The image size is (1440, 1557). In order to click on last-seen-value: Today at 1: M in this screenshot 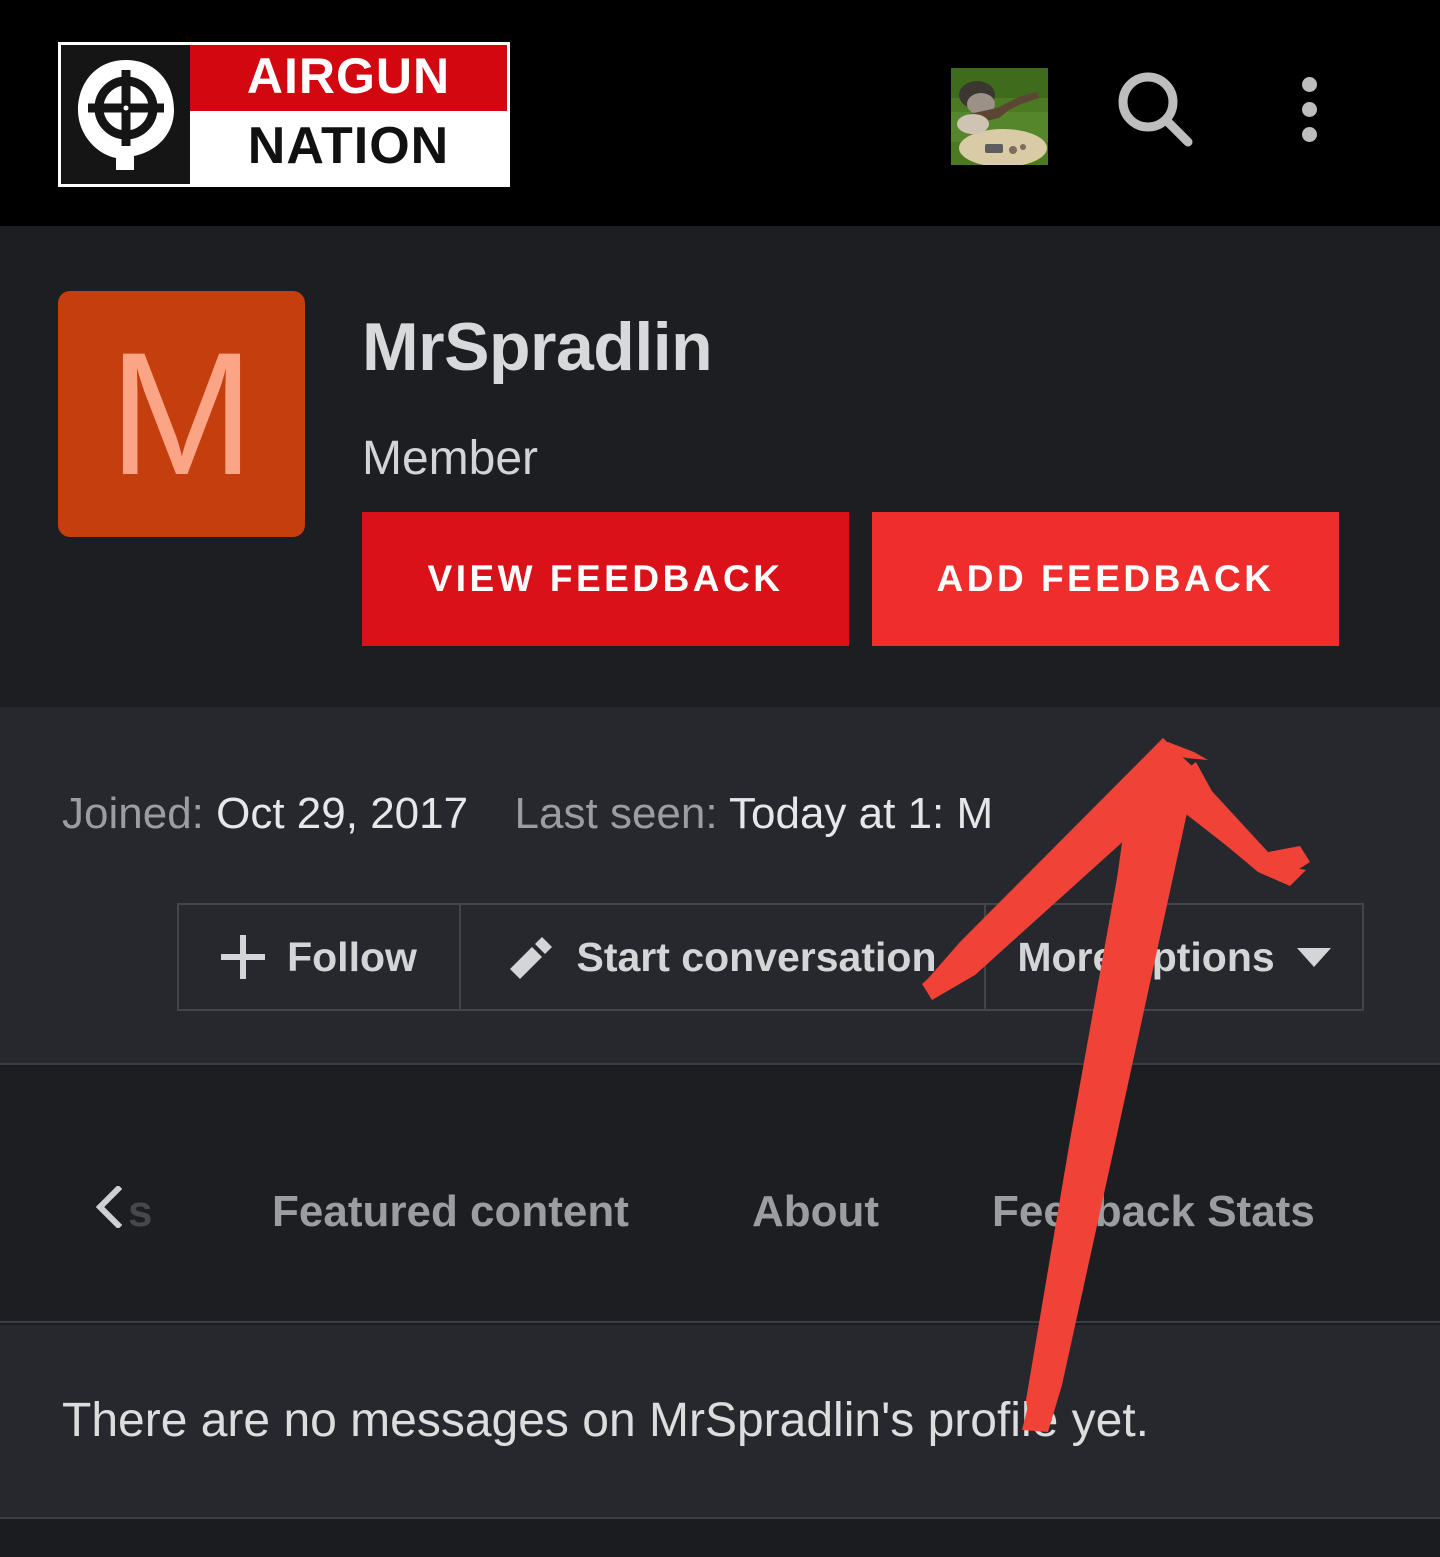, I will do `click(861, 813)`.